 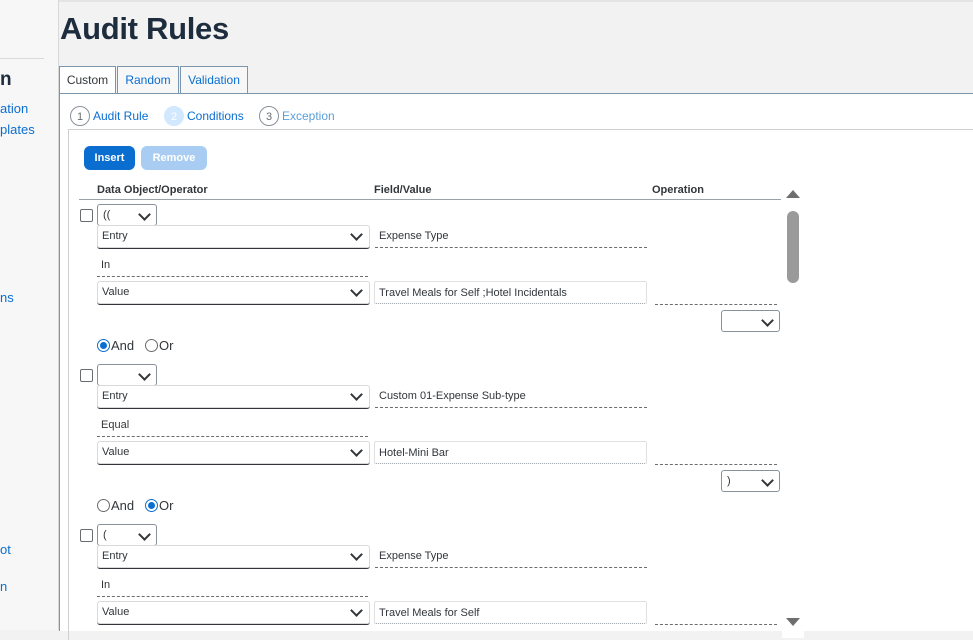 What do you see at coordinates (148, 79) in the screenshot?
I see `tab-random: Random` at bounding box center [148, 79].